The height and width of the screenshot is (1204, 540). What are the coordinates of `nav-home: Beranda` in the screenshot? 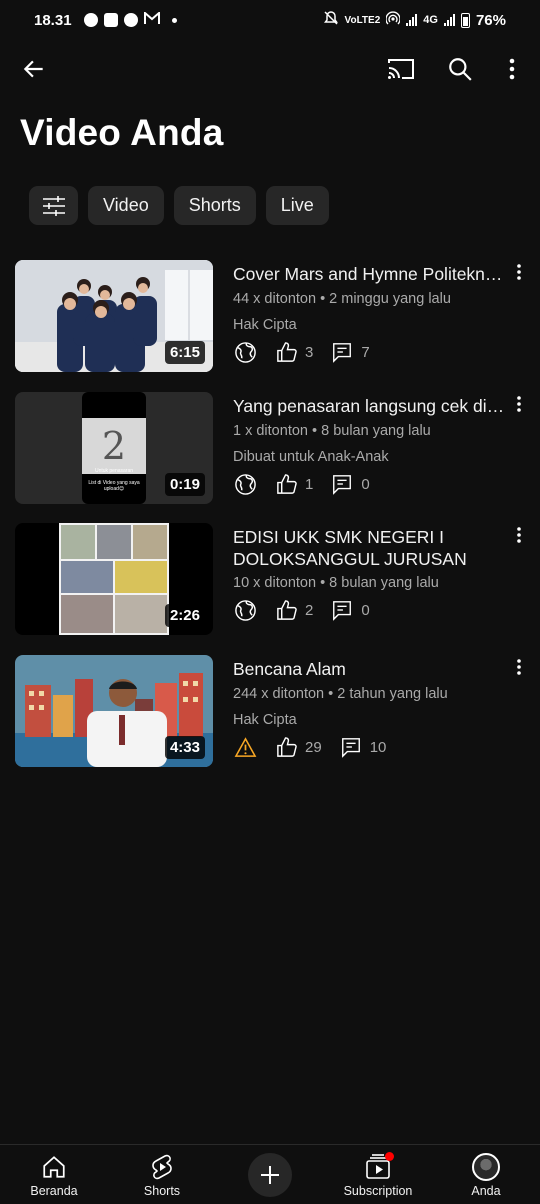 It's located at (54, 1174).